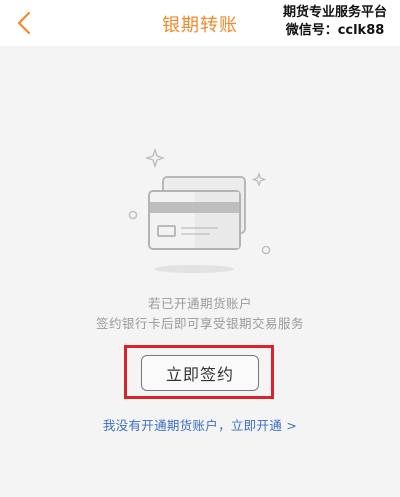 The image size is (400, 497). What do you see at coordinates (199, 323) in the screenshot?
I see `empty-state-text-line-2: 签约银行卡后即可享受银期交易服务` at bounding box center [199, 323].